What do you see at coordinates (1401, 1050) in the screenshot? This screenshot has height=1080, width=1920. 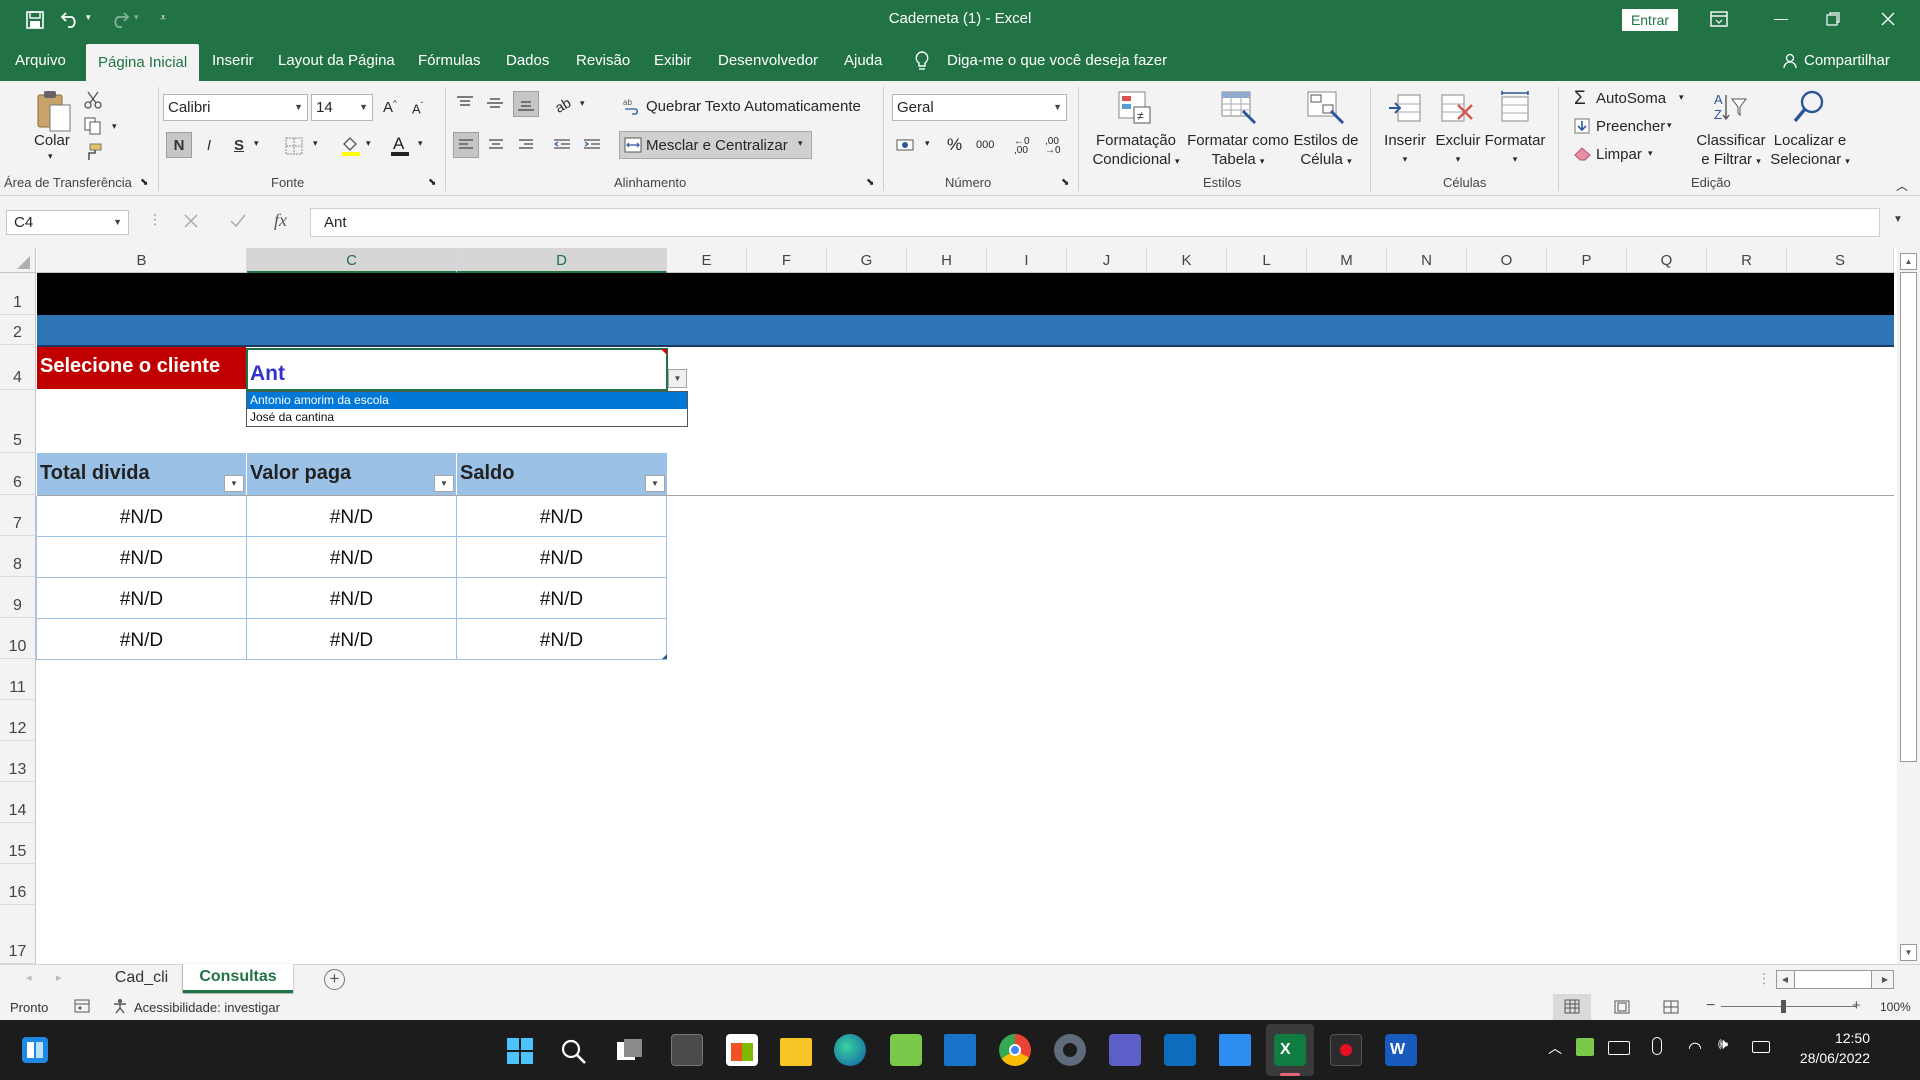 I see `word-icon: W` at bounding box center [1401, 1050].